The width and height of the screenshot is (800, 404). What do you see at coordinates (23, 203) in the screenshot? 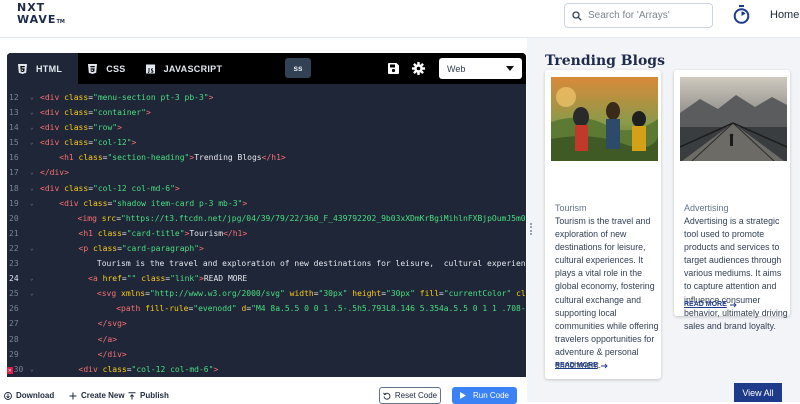
I see `line-number: 19 ⌄` at bounding box center [23, 203].